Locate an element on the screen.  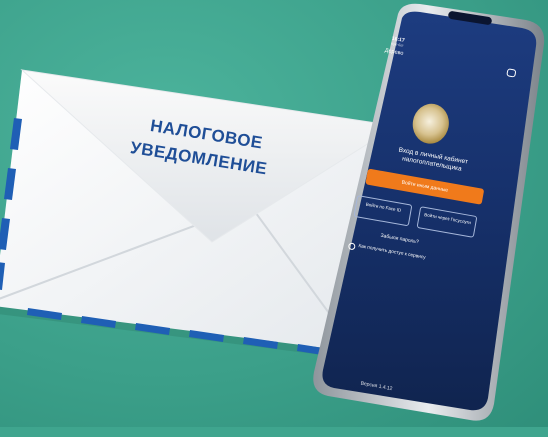
help-icon is located at coordinates (351, 246).